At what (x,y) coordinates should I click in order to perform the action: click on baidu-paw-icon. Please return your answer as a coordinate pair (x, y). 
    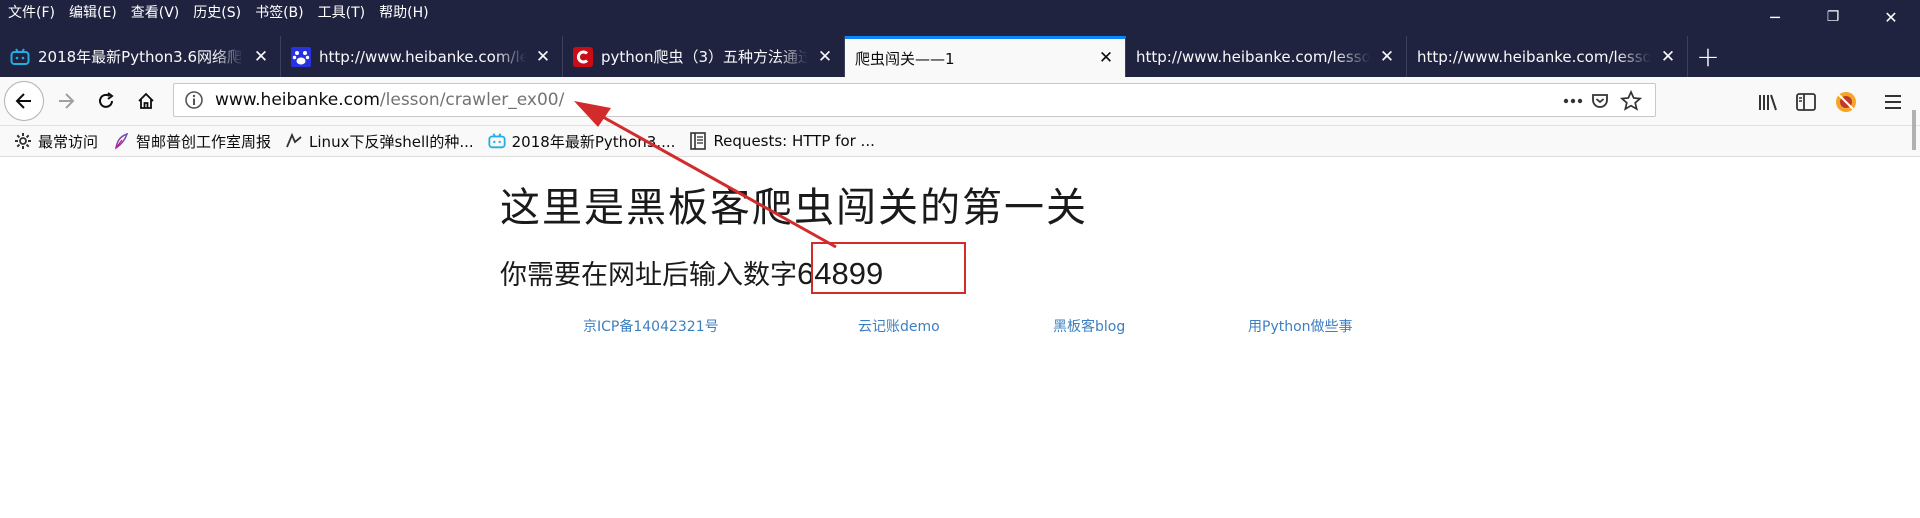
    Looking at the image, I should click on (301, 56).